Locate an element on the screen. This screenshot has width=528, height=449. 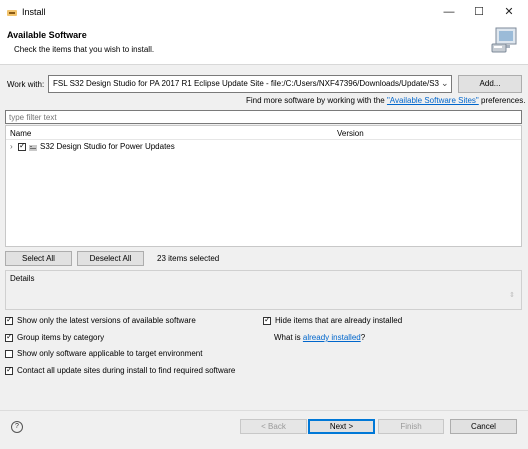
contact-sites-checkbox is located at coordinates (9, 370).